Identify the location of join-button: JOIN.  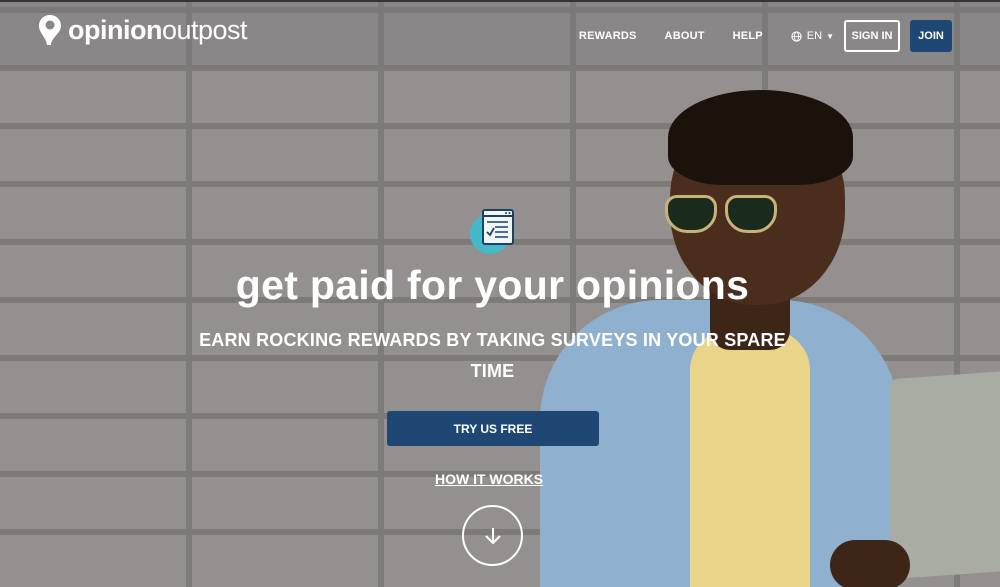
(931, 36).